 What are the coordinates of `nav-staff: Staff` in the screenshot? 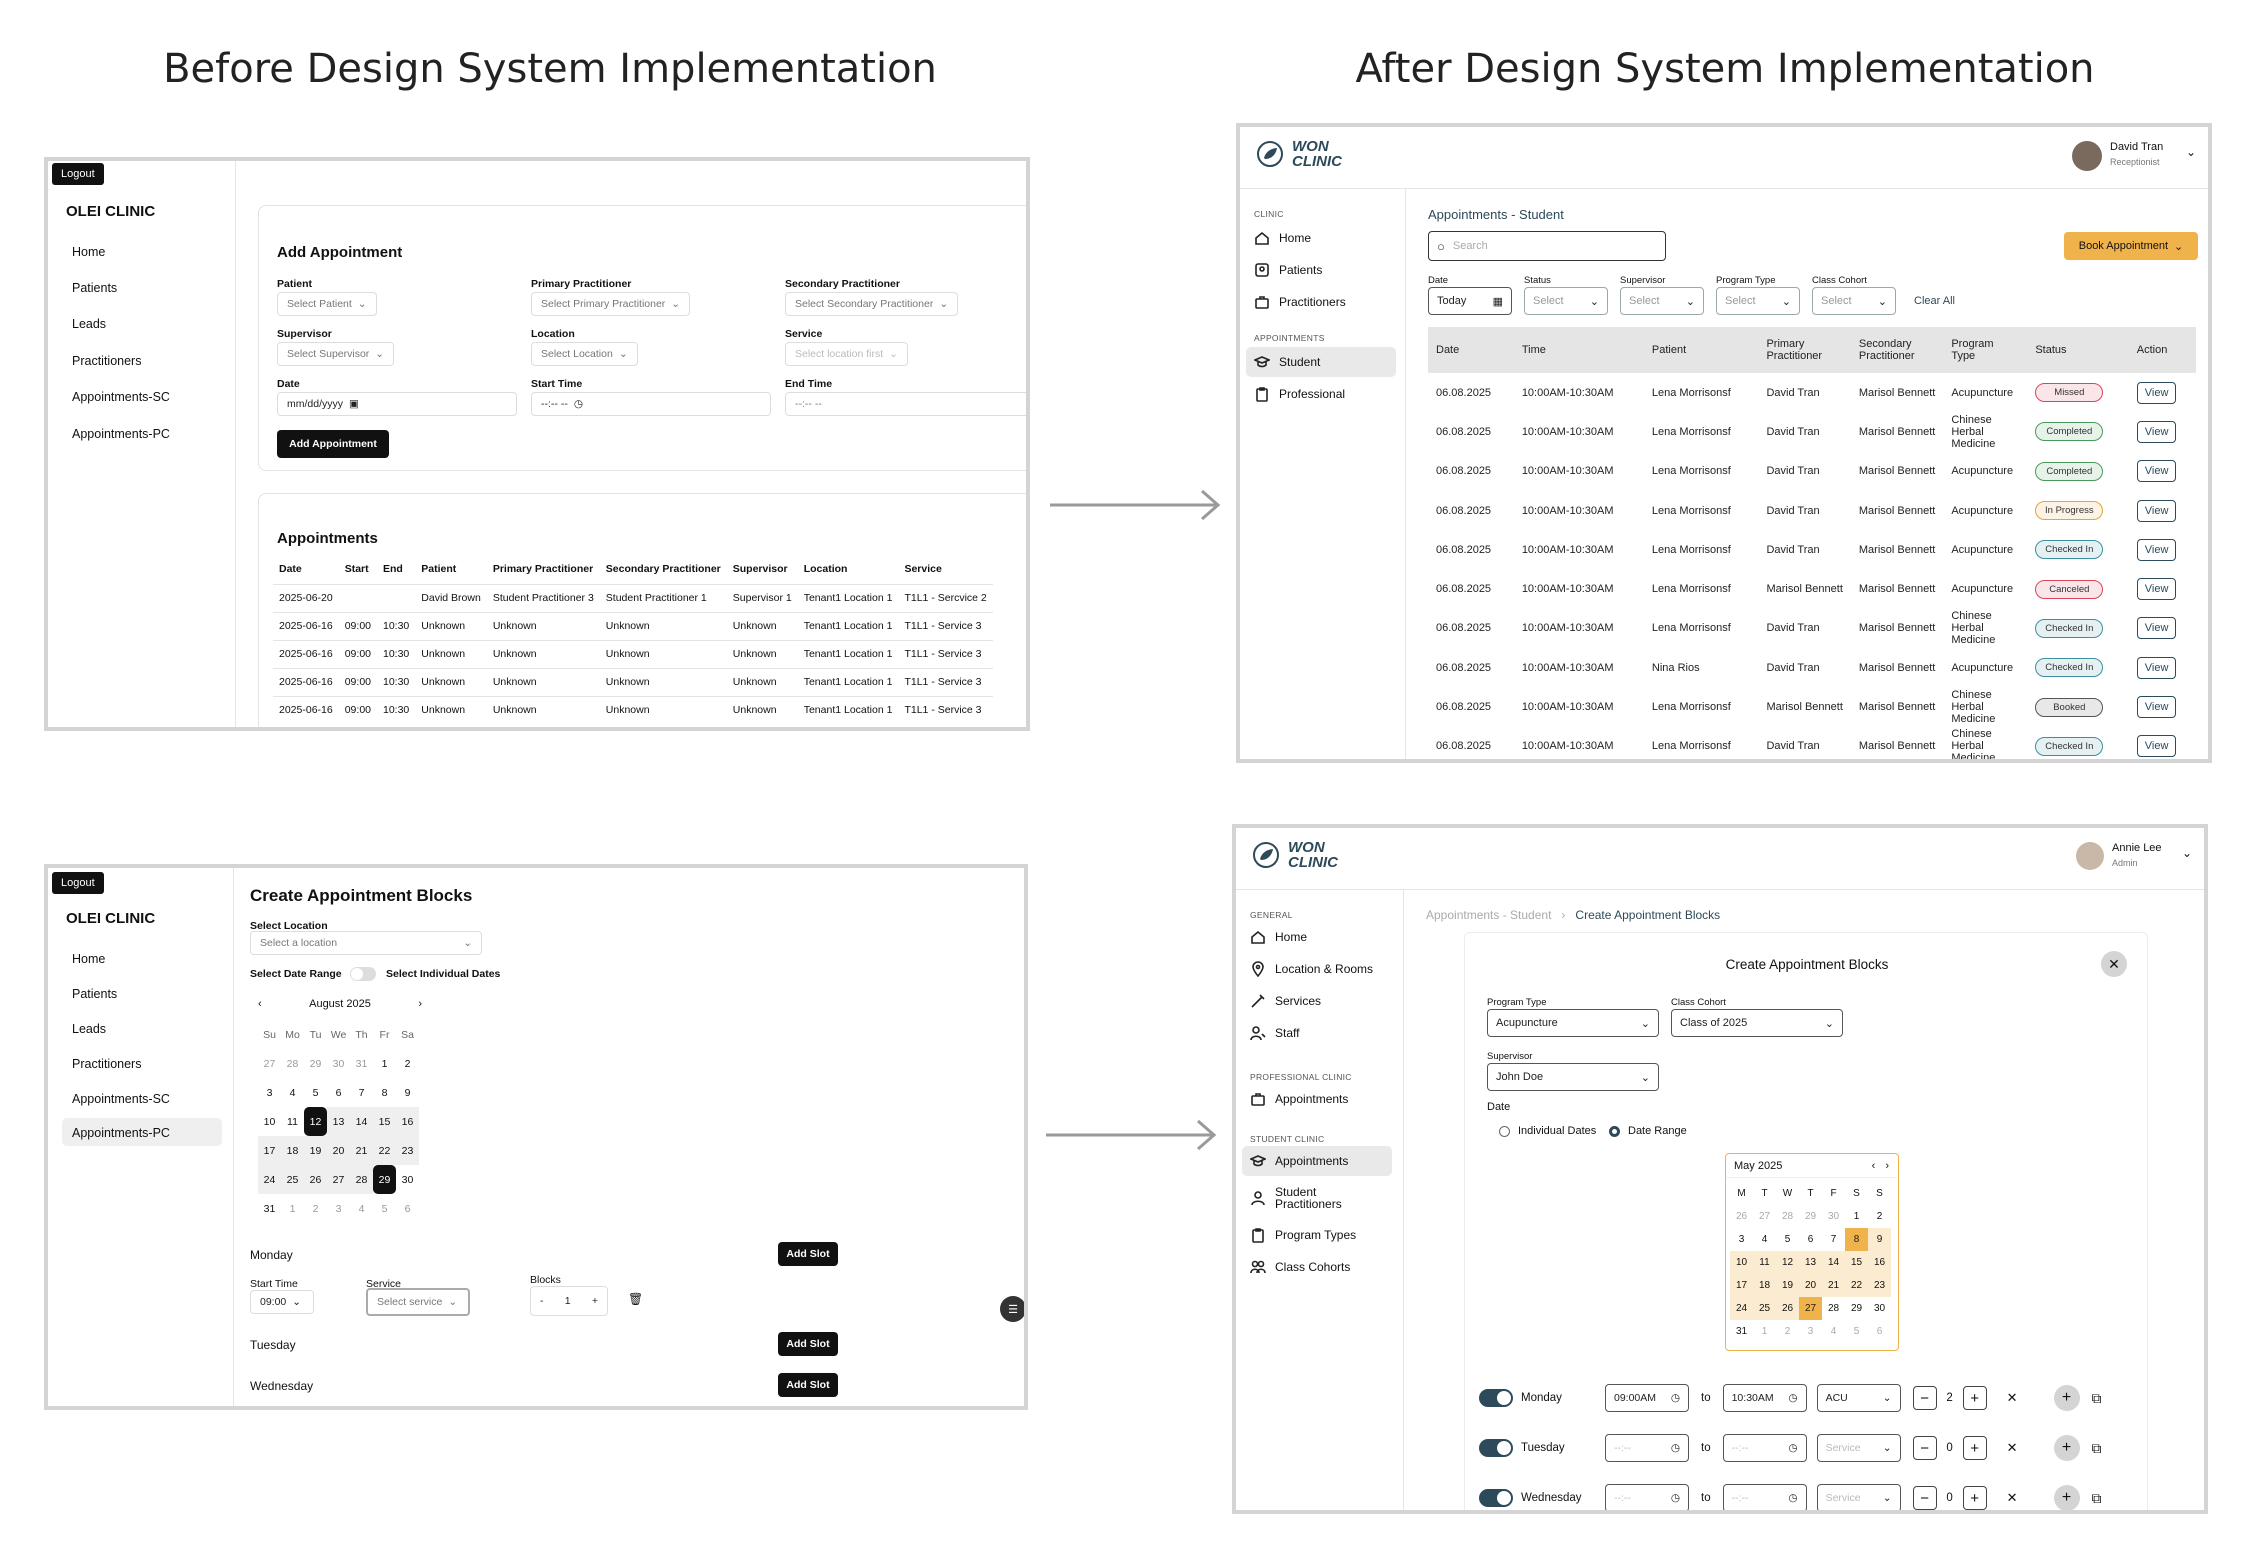 It's located at (1317, 1033).